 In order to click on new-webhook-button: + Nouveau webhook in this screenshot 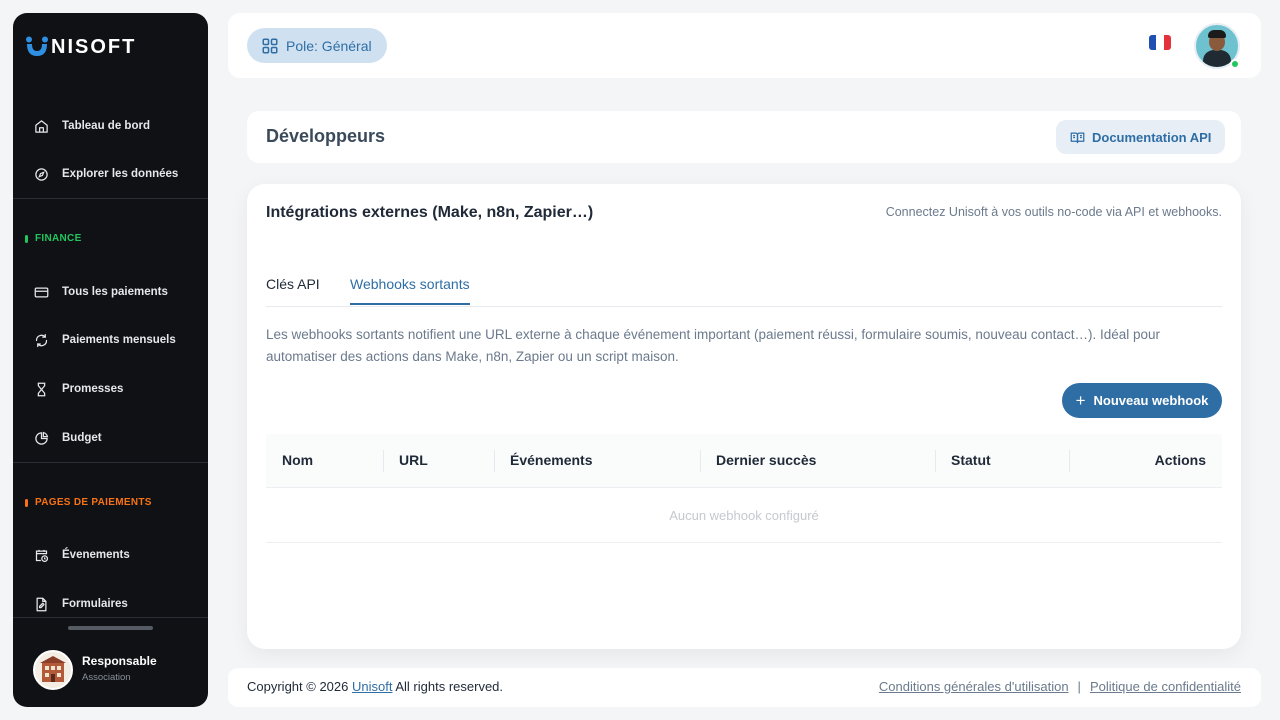, I will do `click(1142, 400)`.